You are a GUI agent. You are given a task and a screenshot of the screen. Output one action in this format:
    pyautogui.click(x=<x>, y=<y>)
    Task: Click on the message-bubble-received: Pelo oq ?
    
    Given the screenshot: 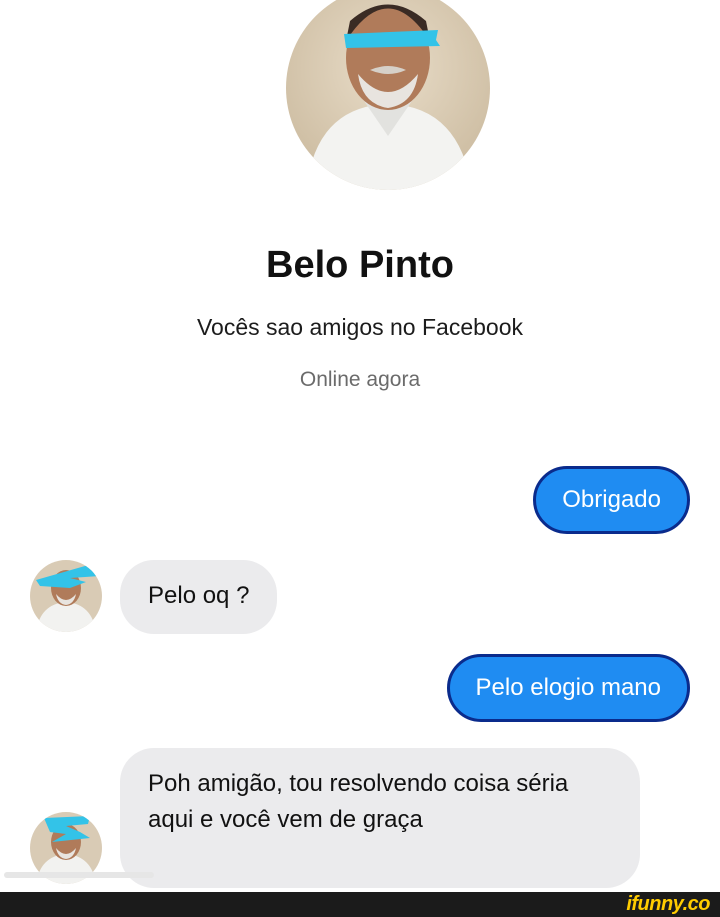 What is the action you would take?
    pyautogui.click(x=199, y=597)
    